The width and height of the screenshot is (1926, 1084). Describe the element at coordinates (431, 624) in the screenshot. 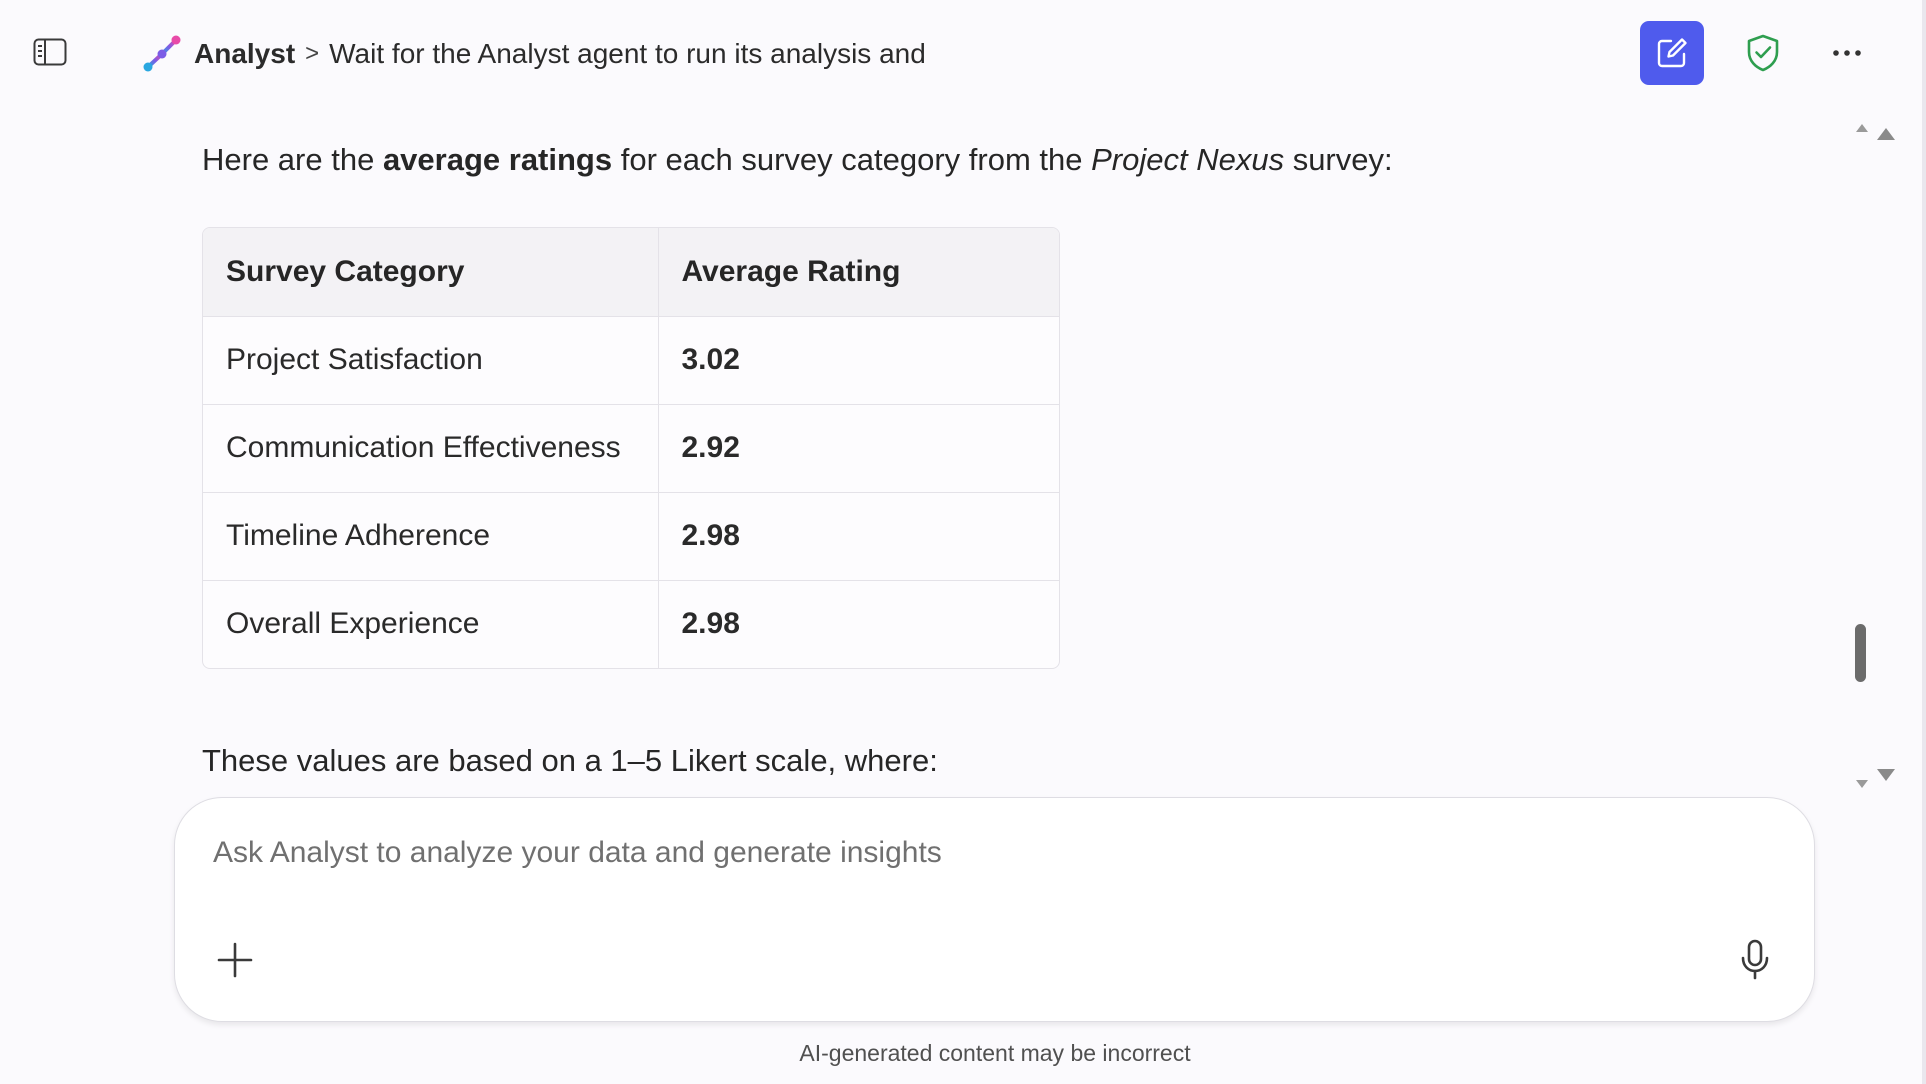

I see `category-cell: Overall Experience` at that location.